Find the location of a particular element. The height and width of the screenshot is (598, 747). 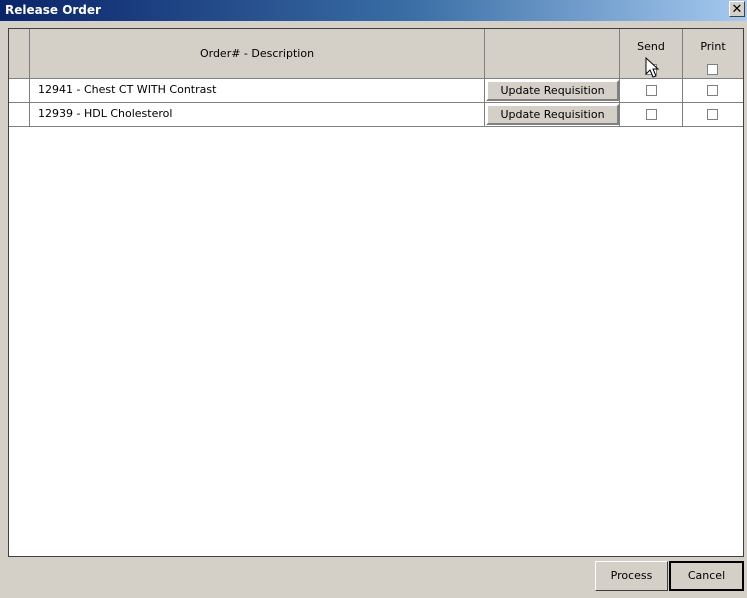

window-title: Release Order is located at coordinates (53, 10).